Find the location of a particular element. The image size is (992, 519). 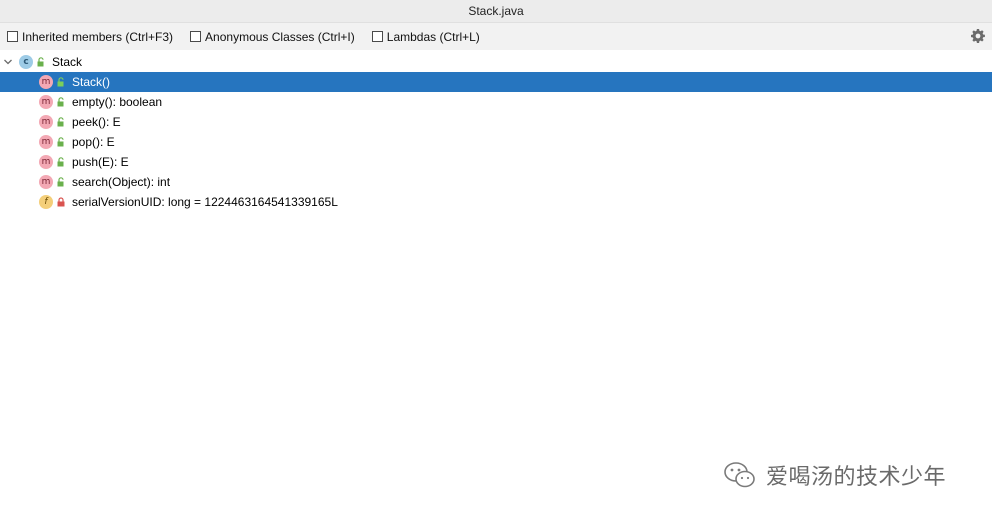

watermark: 爱喝汤的技术少年 is located at coordinates (834, 475).